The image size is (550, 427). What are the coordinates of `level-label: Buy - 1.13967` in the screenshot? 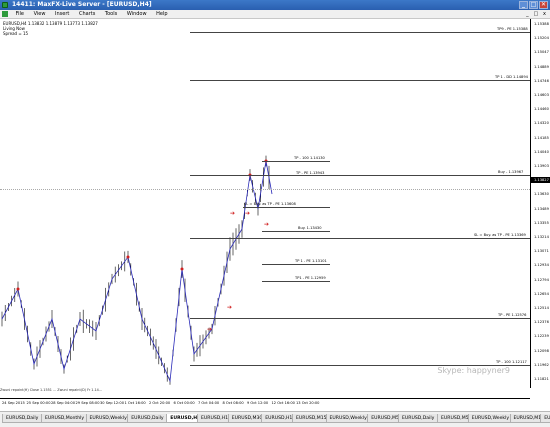 It's located at (511, 172).